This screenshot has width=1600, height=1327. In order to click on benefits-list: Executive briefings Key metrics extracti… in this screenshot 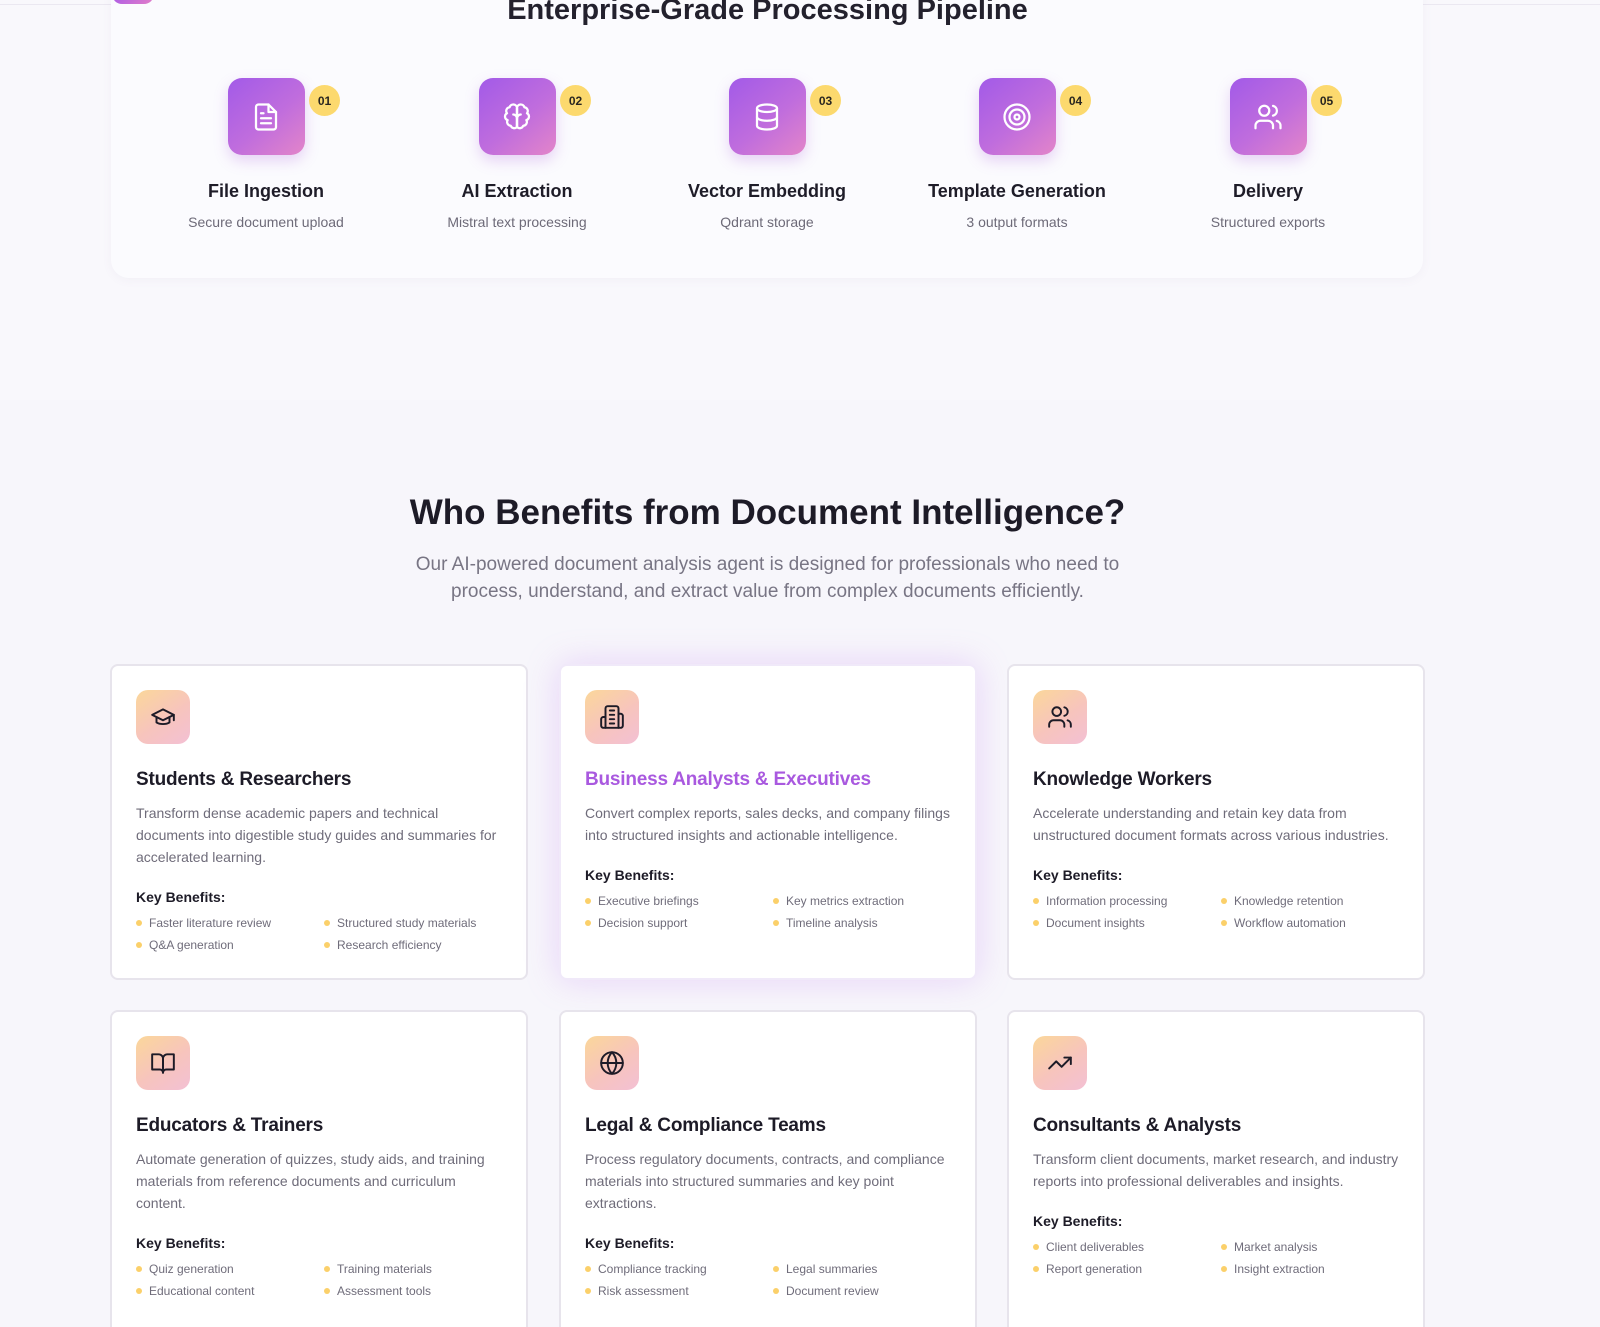, I will do `click(768, 912)`.